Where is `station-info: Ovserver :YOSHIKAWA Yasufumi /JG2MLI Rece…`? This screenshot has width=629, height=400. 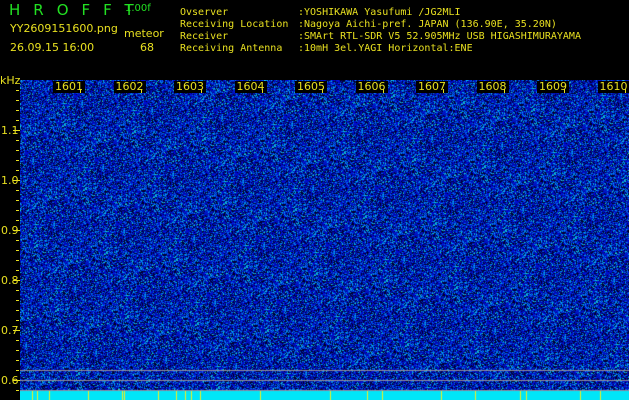
station-info: Ovserver :YOSHIKAWA Yasufumi /JG2MLI Rece… is located at coordinates (380, 31).